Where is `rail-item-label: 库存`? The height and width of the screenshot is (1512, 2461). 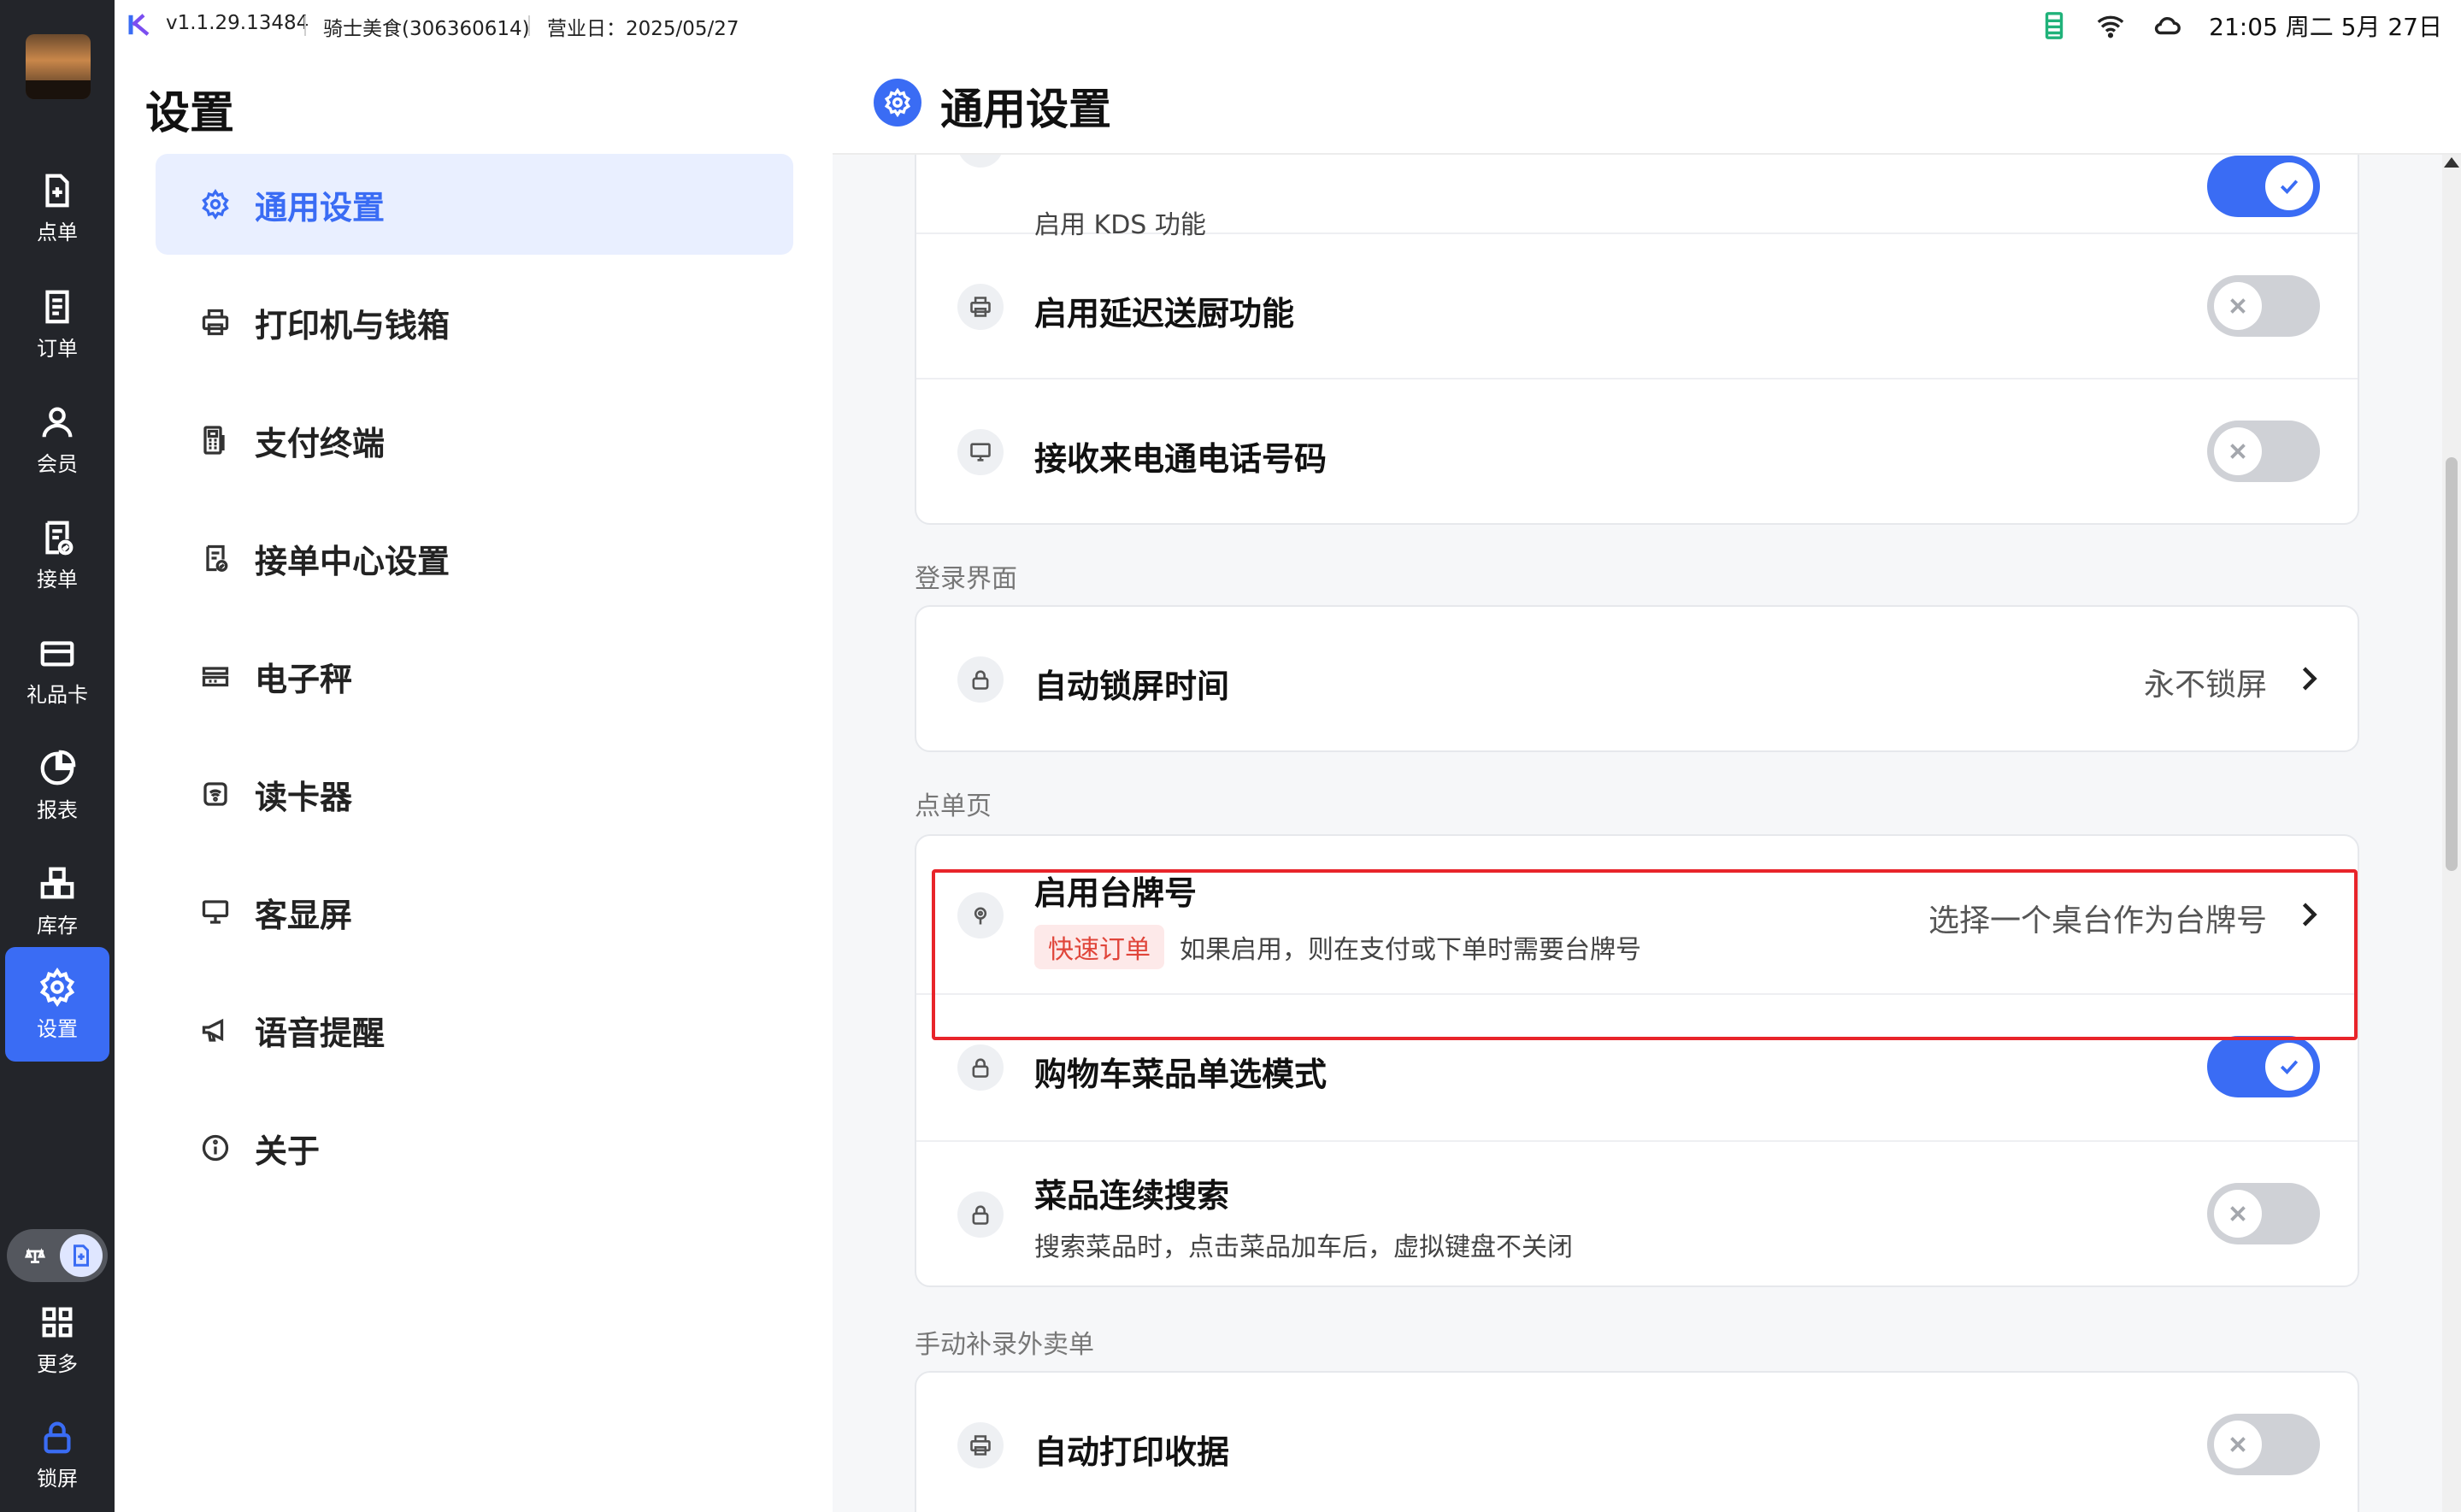
rail-item-label: 库存 is located at coordinates (58, 925).